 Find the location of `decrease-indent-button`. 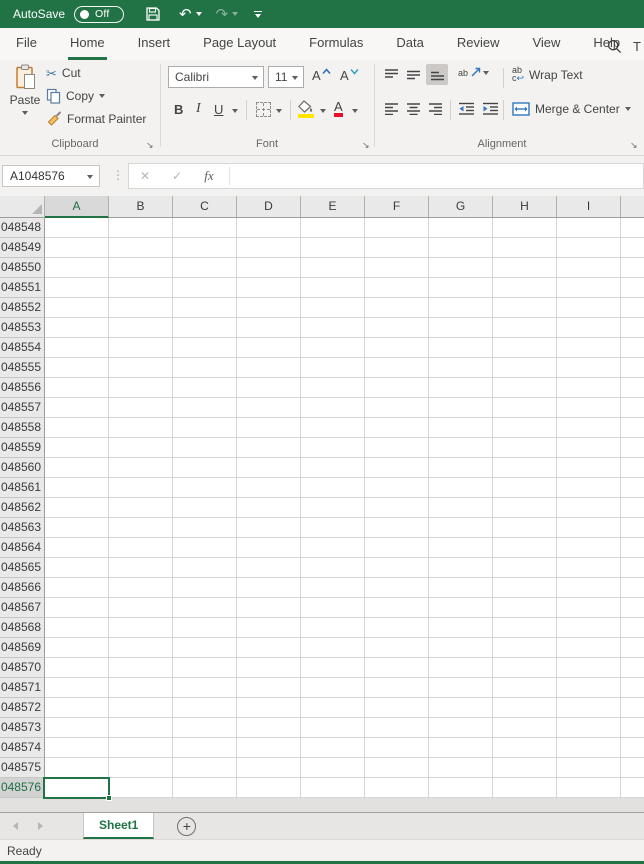

decrease-indent-button is located at coordinates (466, 108).